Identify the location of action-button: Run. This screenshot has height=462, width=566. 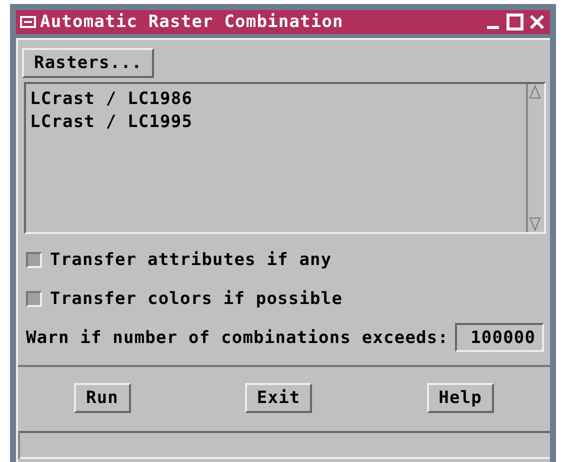
(102, 398).